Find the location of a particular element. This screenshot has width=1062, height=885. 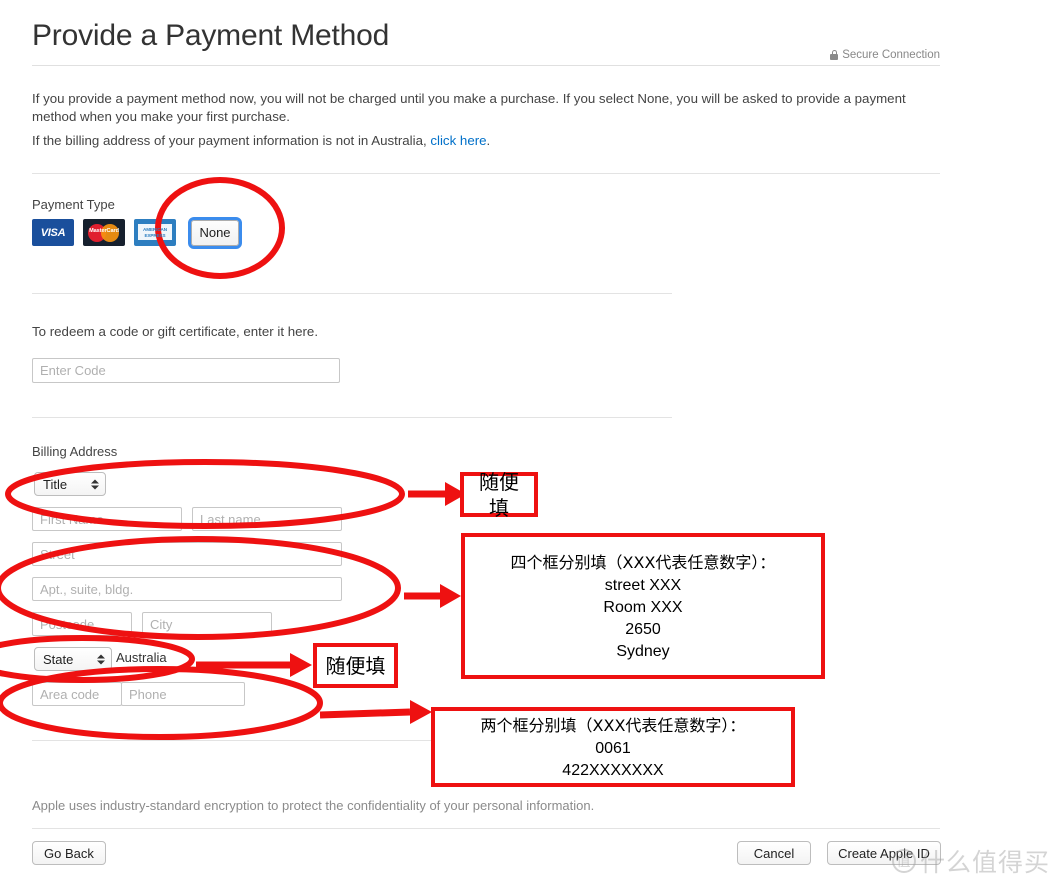

cancel-button: Cancel is located at coordinates (774, 853).